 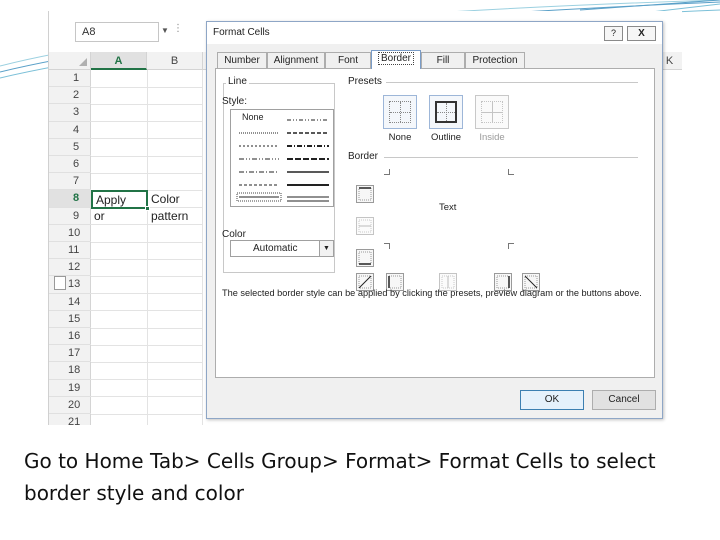 I want to click on row-header: 15, so click(x=70, y=319).